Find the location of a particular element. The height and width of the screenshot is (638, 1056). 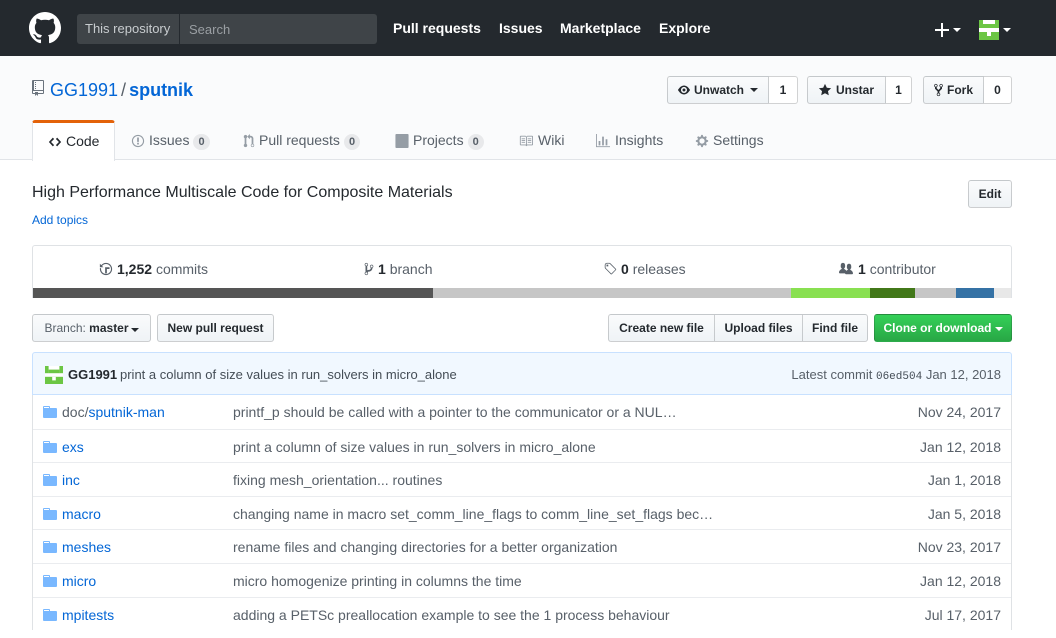

fork-icon is located at coordinates (938, 90).